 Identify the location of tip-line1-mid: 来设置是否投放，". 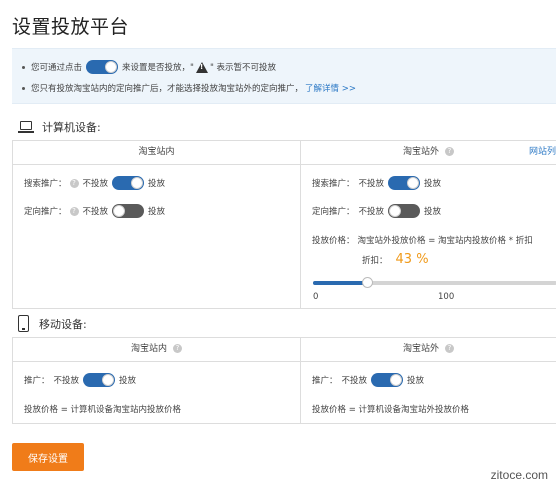
(158, 68).